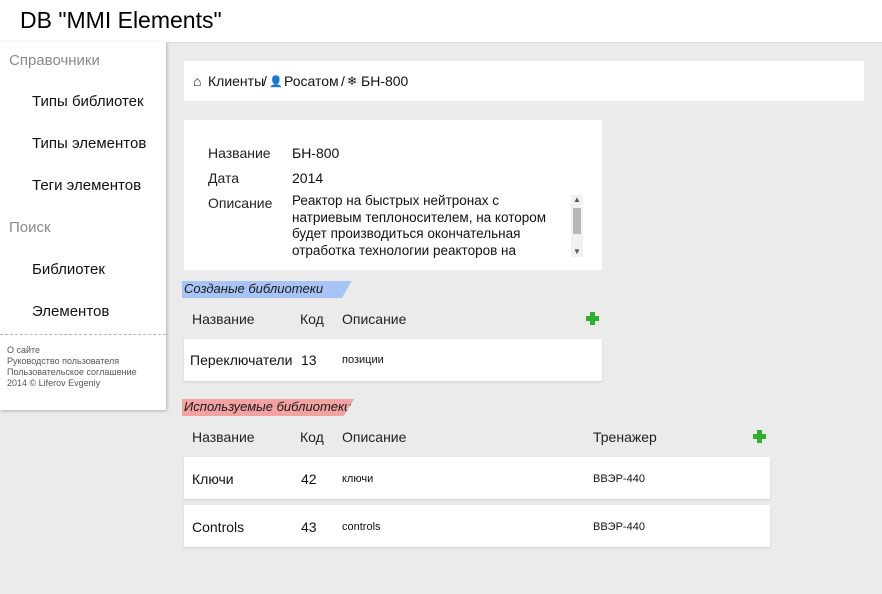 The image size is (882, 594). I want to click on breadcrumb: ⌂ Клиенты / 👤 Росатом / ❄ БН-800, so click(524, 81).